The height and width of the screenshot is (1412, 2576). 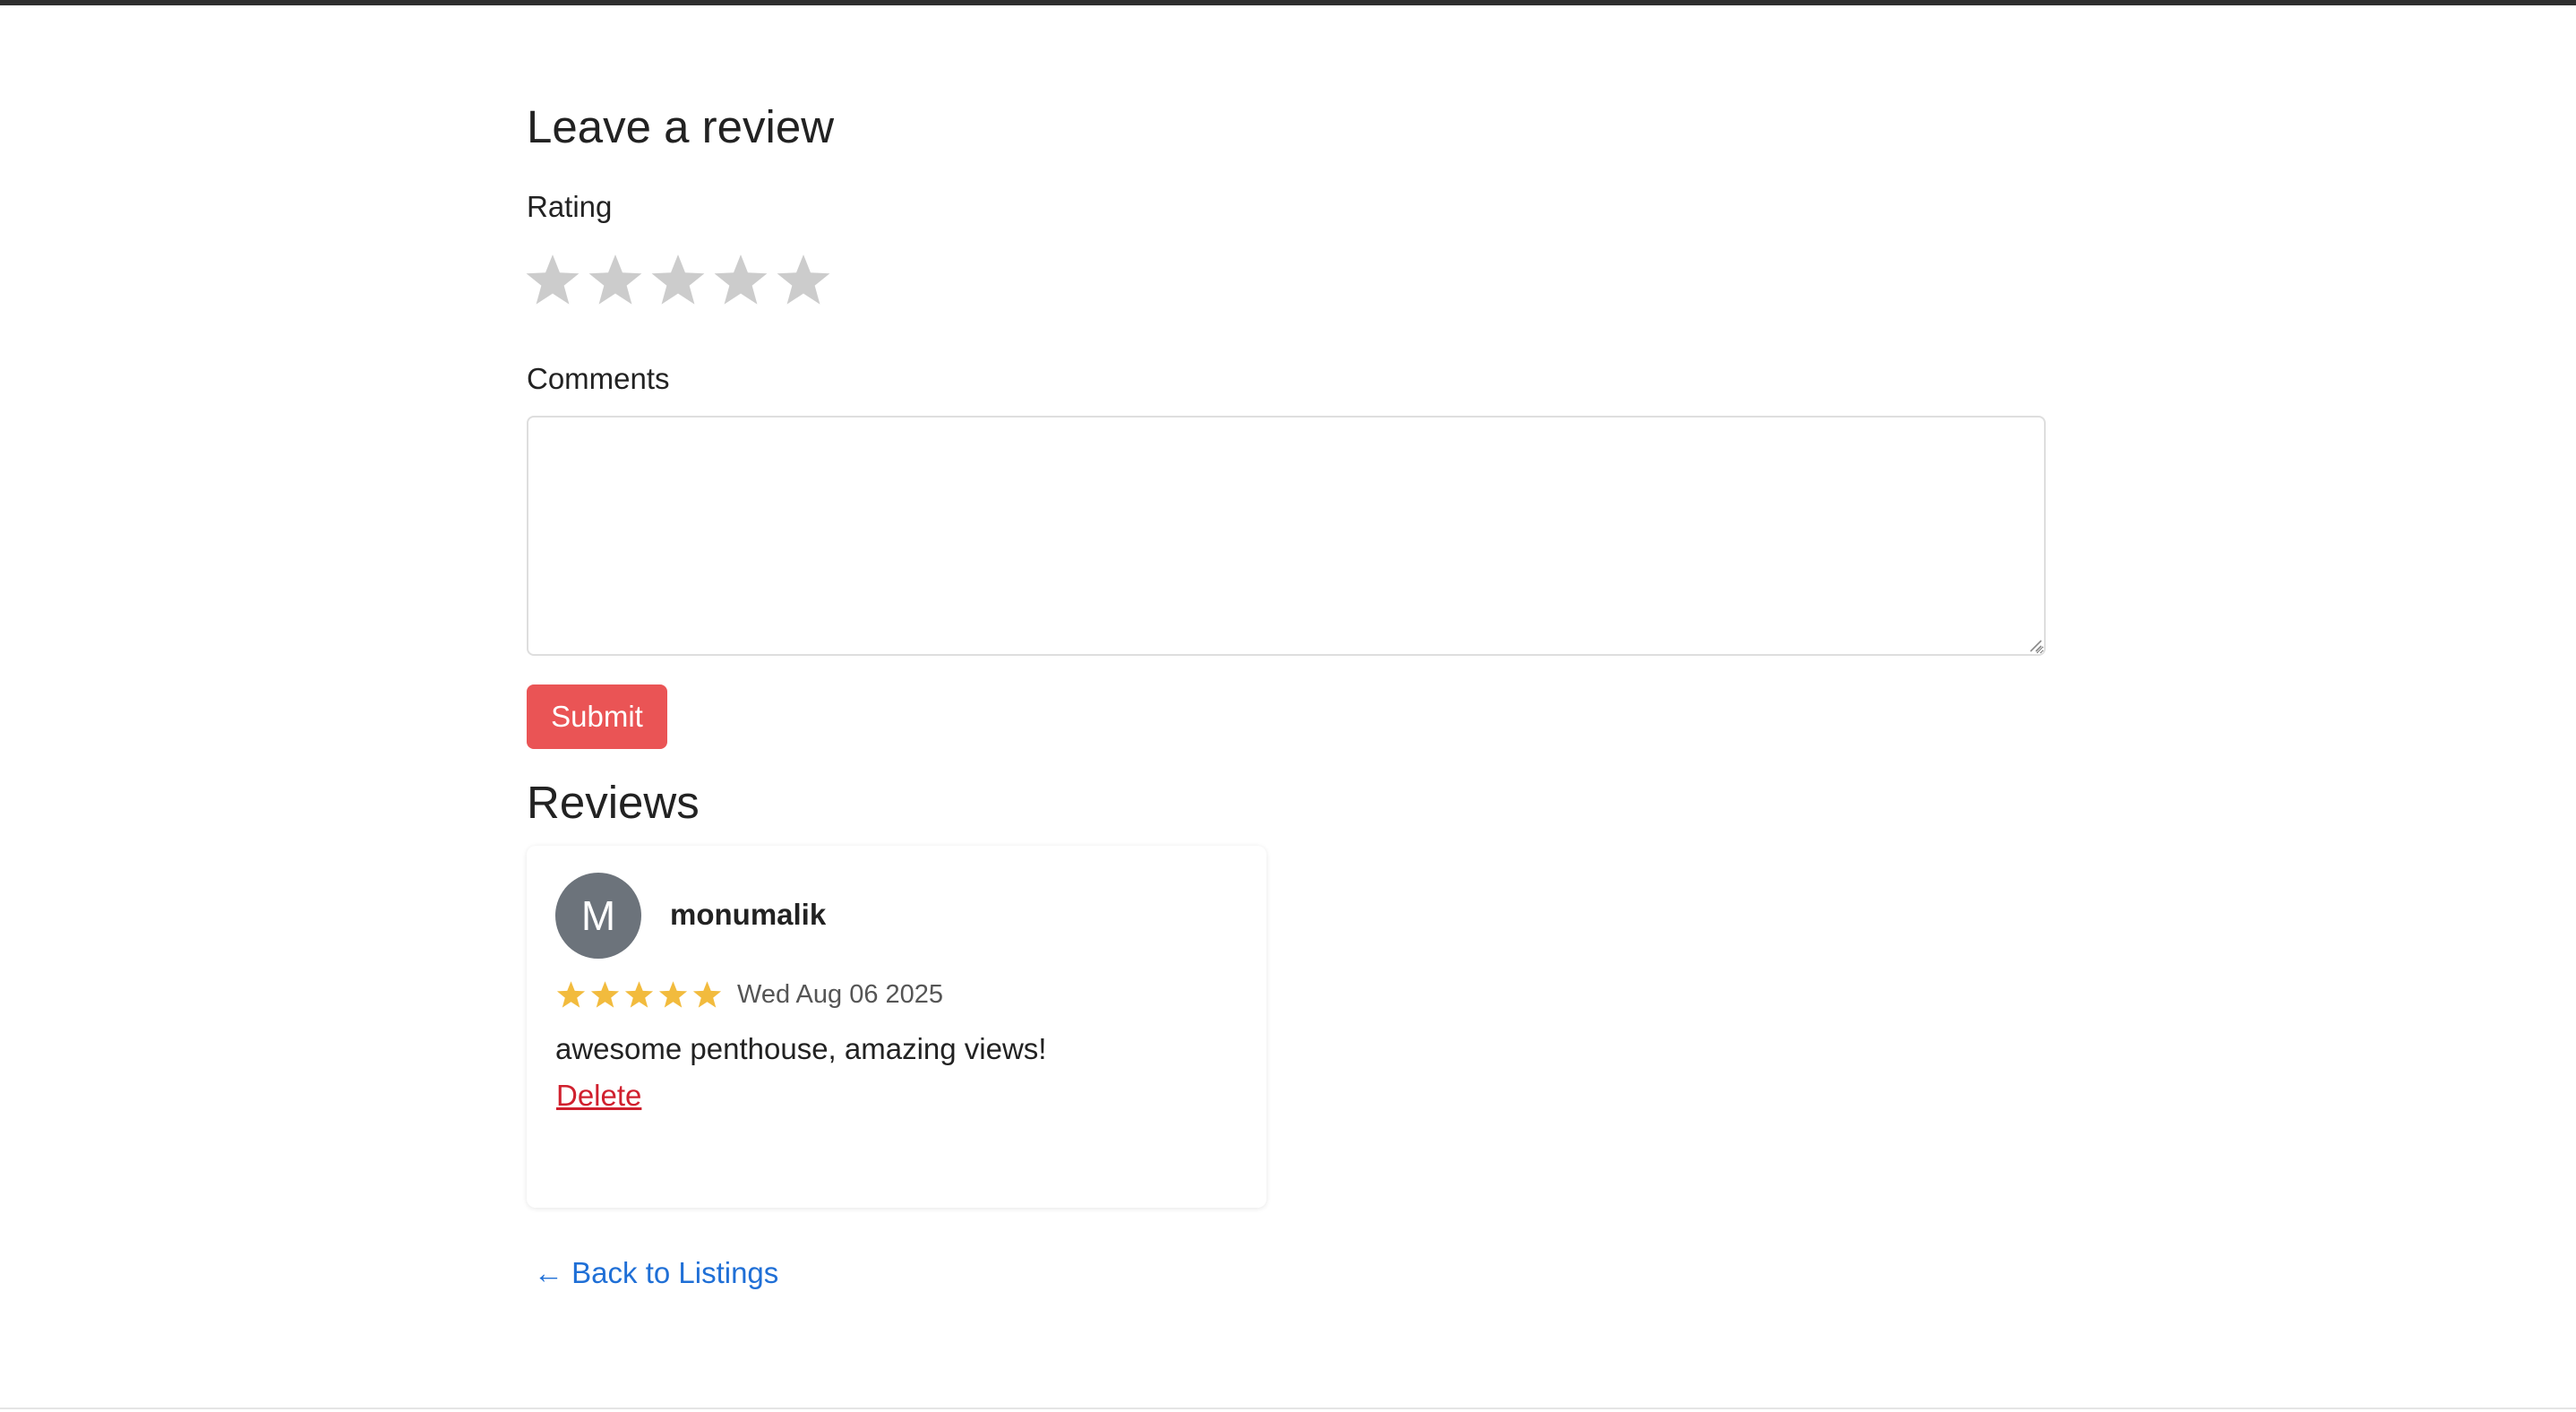 I want to click on avatar: M, so click(x=598, y=916).